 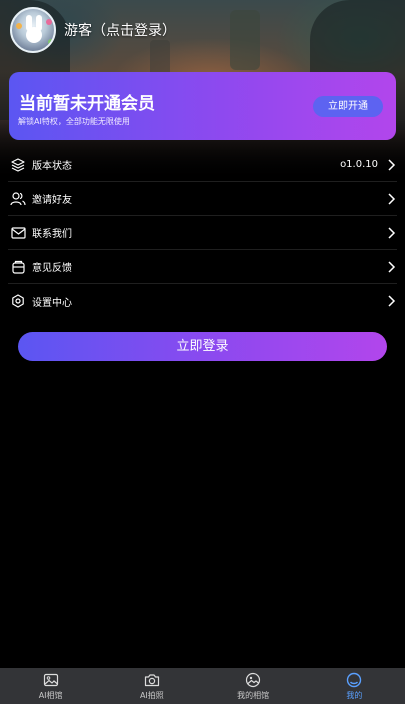 What do you see at coordinates (33, 30) in the screenshot?
I see `avatar` at bounding box center [33, 30].